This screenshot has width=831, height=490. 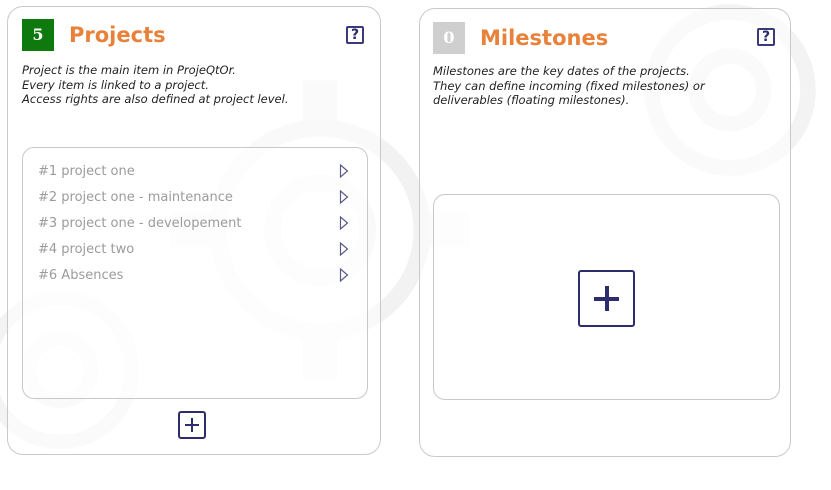 I want to click on project-item-label: #4 project two, so click(x=86, y=249).